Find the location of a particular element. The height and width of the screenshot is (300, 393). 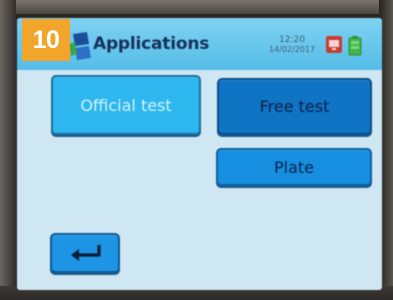

pc-connection-icon is located at coordinates (334, 44).